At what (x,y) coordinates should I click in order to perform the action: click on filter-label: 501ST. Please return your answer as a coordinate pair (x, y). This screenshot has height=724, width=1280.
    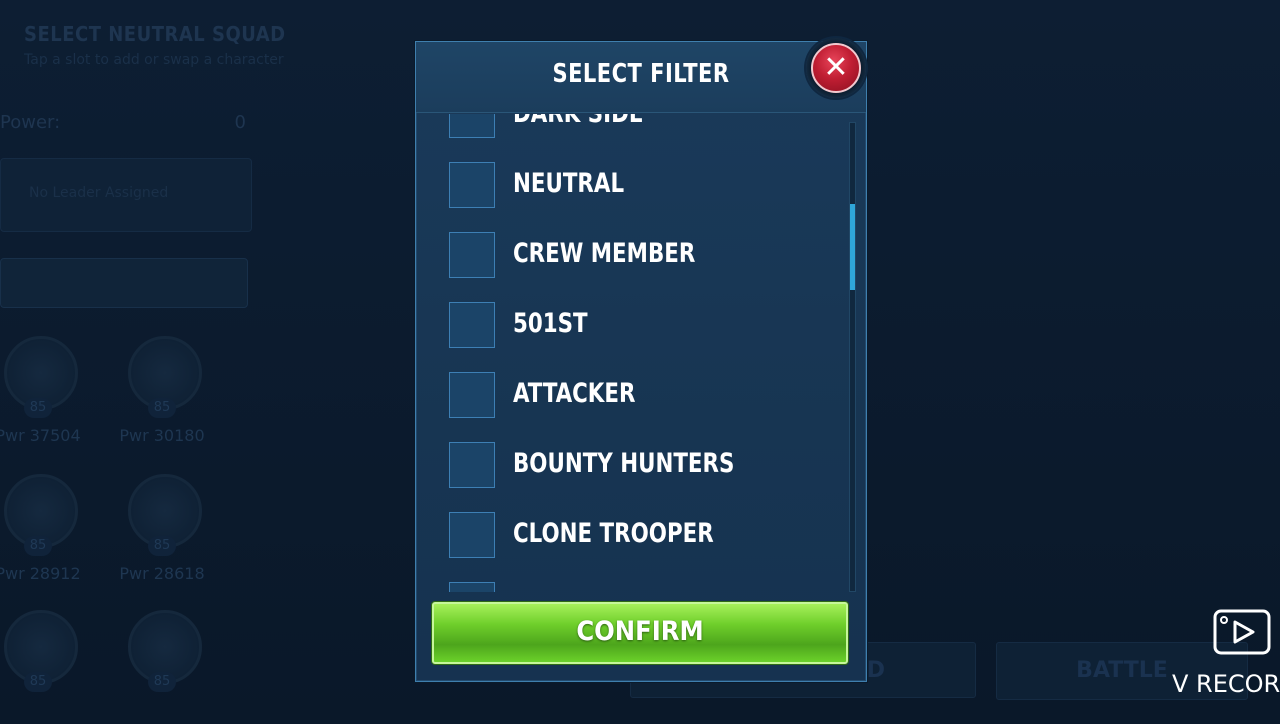
    Looking at the image, I should click on (550, 323).